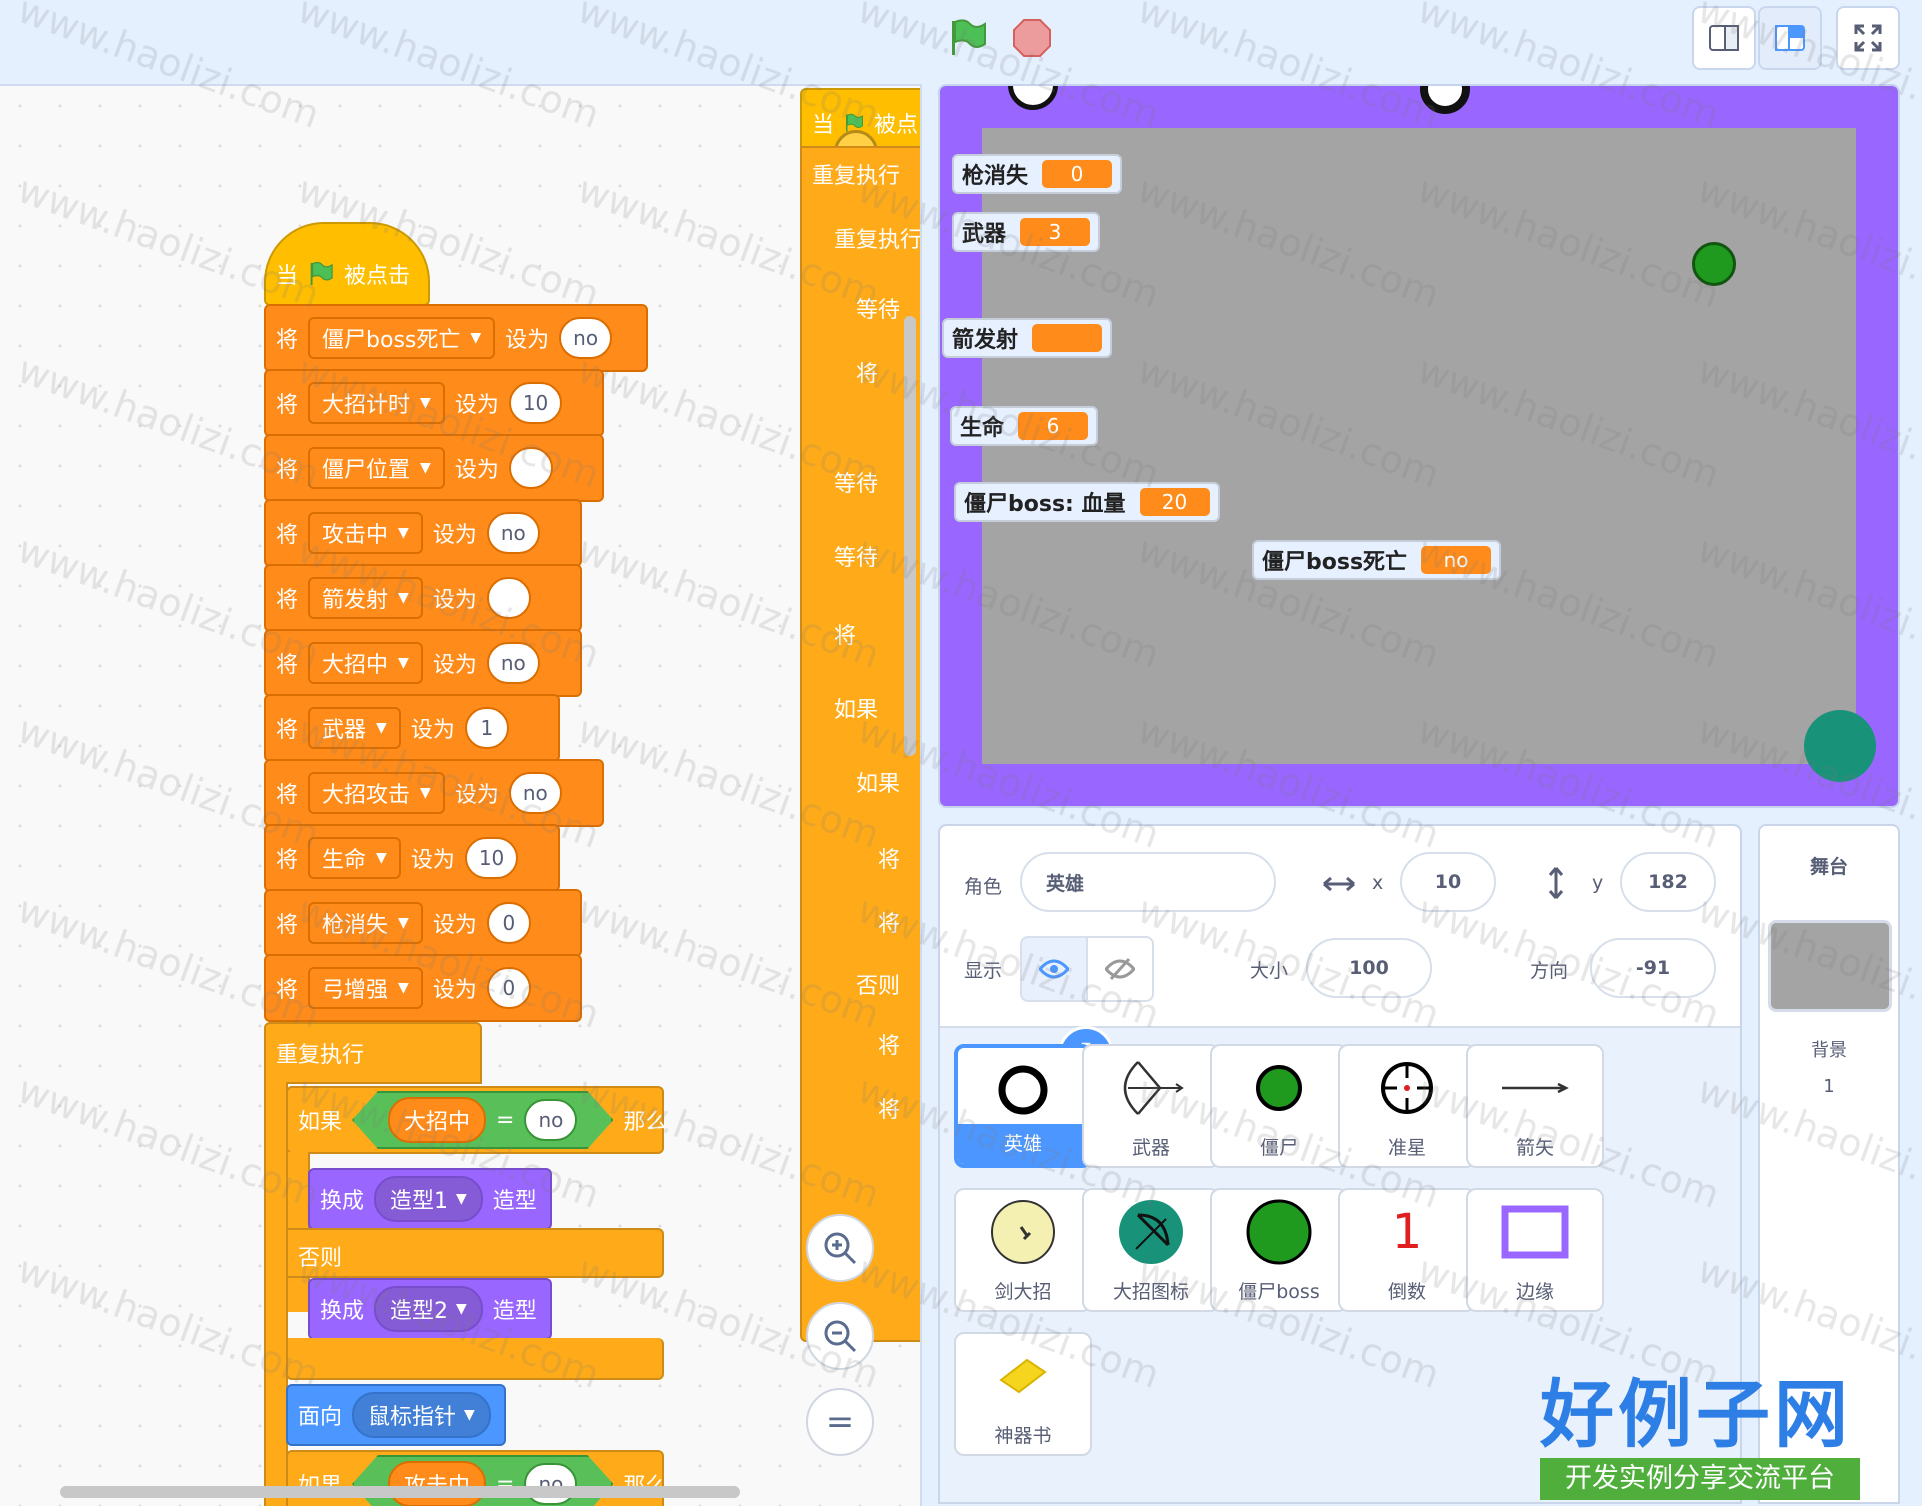 The width and height of the screenshot is (1922, 1506). What do you see at coordinates (1148, 882) in the screenshot?
I see `sprite-name-input: 英雄` at bounding box center [1148, 882].